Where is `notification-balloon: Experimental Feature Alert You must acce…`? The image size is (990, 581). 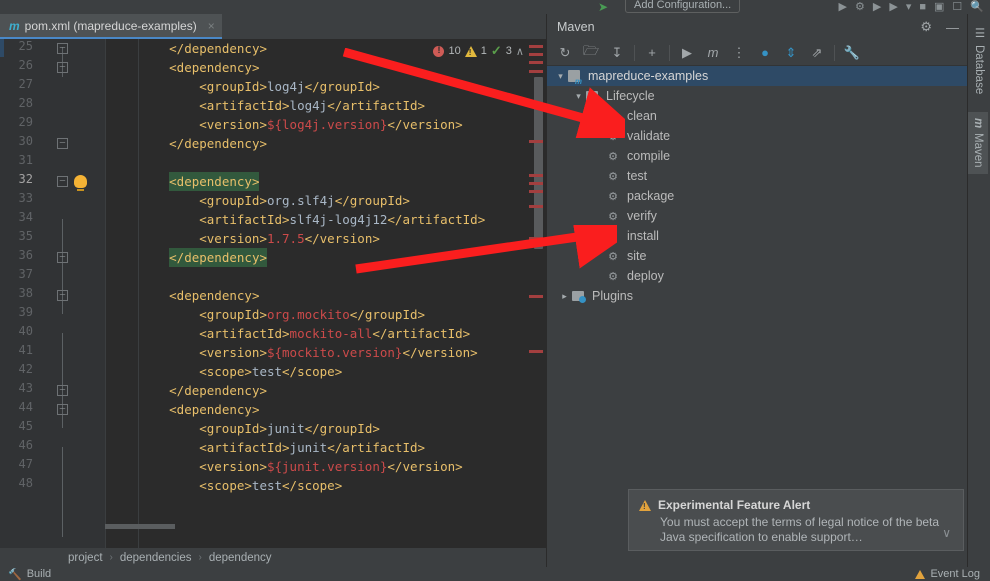
notification-balloon: Experimental Feature Alert You must acce… is located at coordinates (796, 520).